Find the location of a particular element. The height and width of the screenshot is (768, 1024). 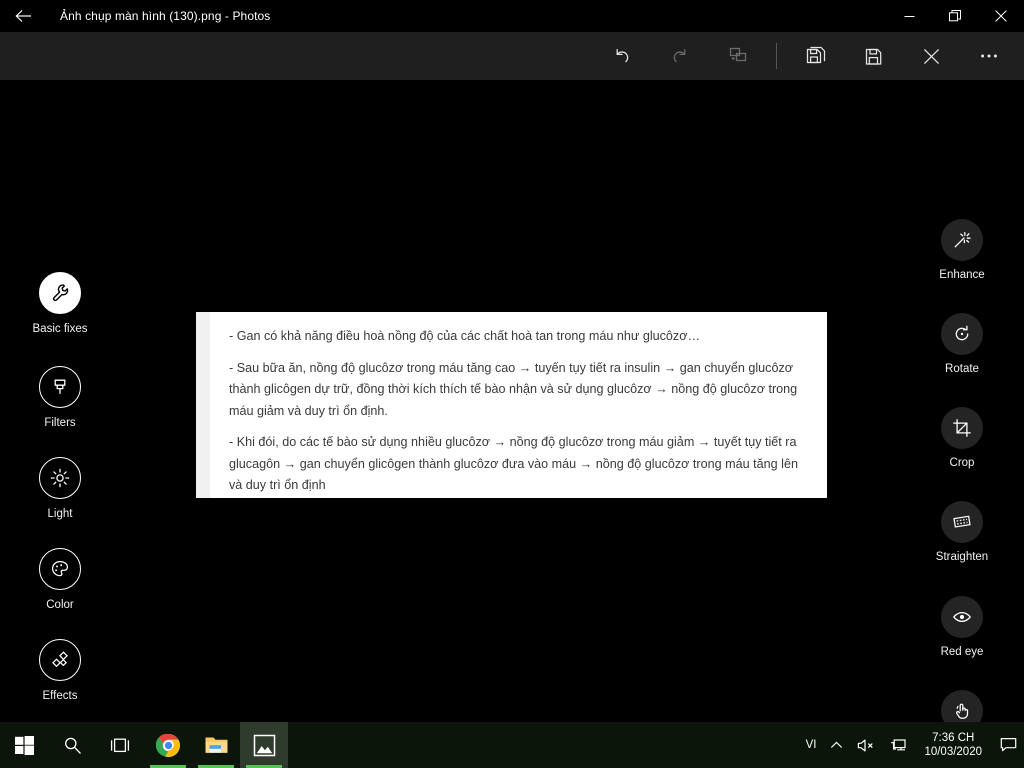

speaker-muted-icon is located at coordinates (866, 745).